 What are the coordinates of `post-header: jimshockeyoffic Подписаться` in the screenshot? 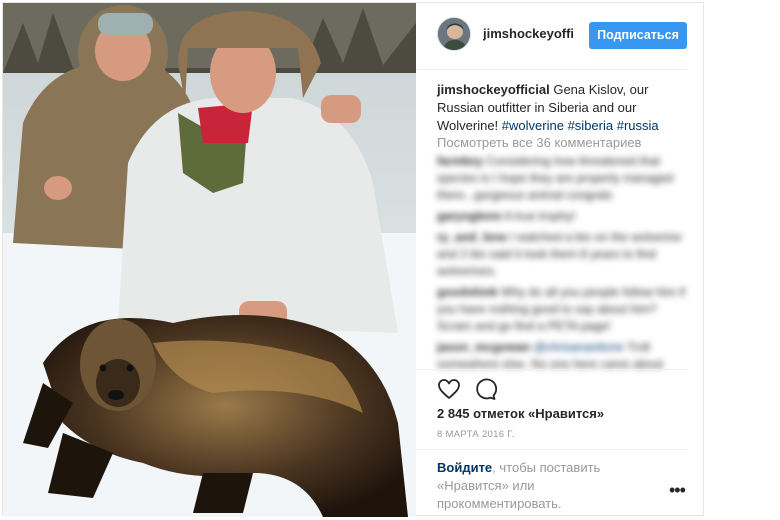 It's located at (552, 36).